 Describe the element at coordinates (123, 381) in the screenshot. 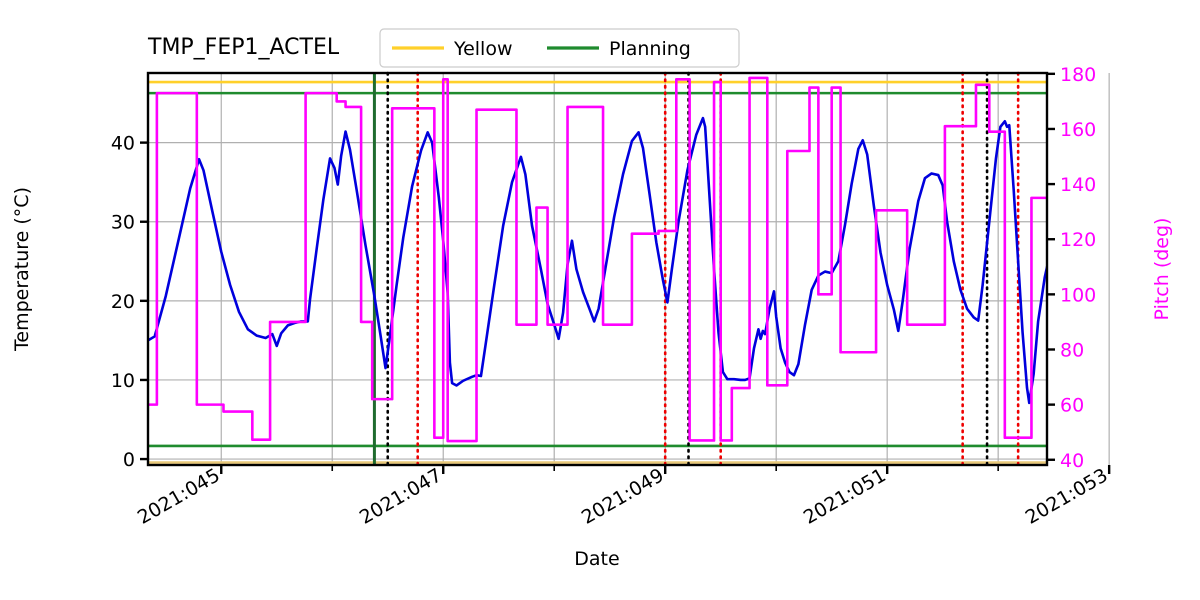

I see `y-tick-label-left: 10` at that location.